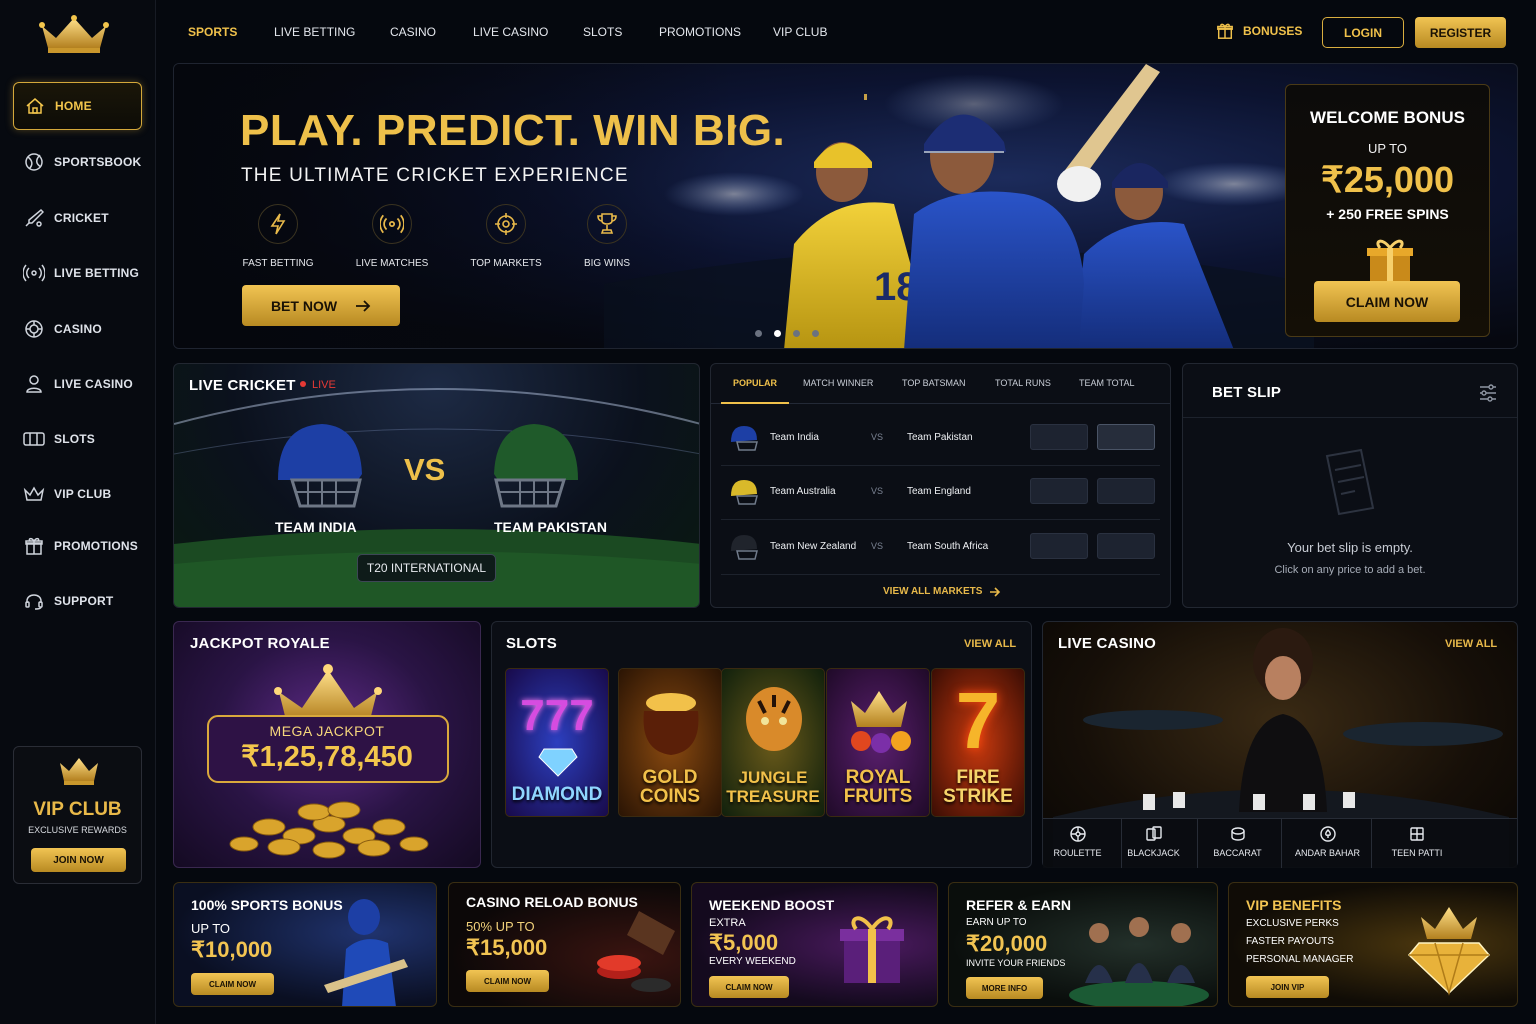  What do you see at coordinates (755, 383) in the screenshot?
I see `tab-popular: POPULAR` at bounding box center [755, 383].